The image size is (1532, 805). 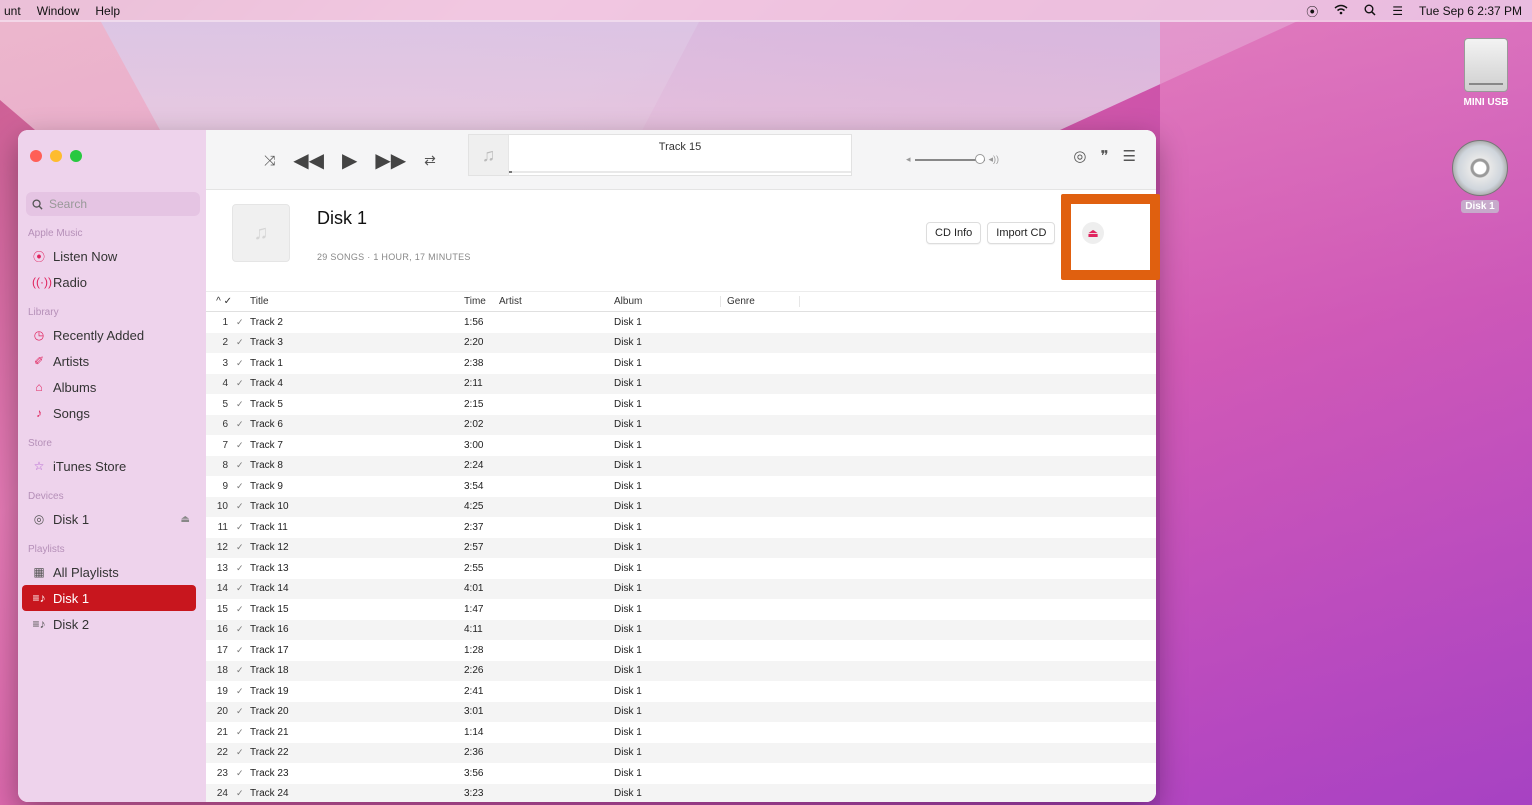 I want to click on sidebar-item-artists: ✐ Artists, so click(x=107, y=361).